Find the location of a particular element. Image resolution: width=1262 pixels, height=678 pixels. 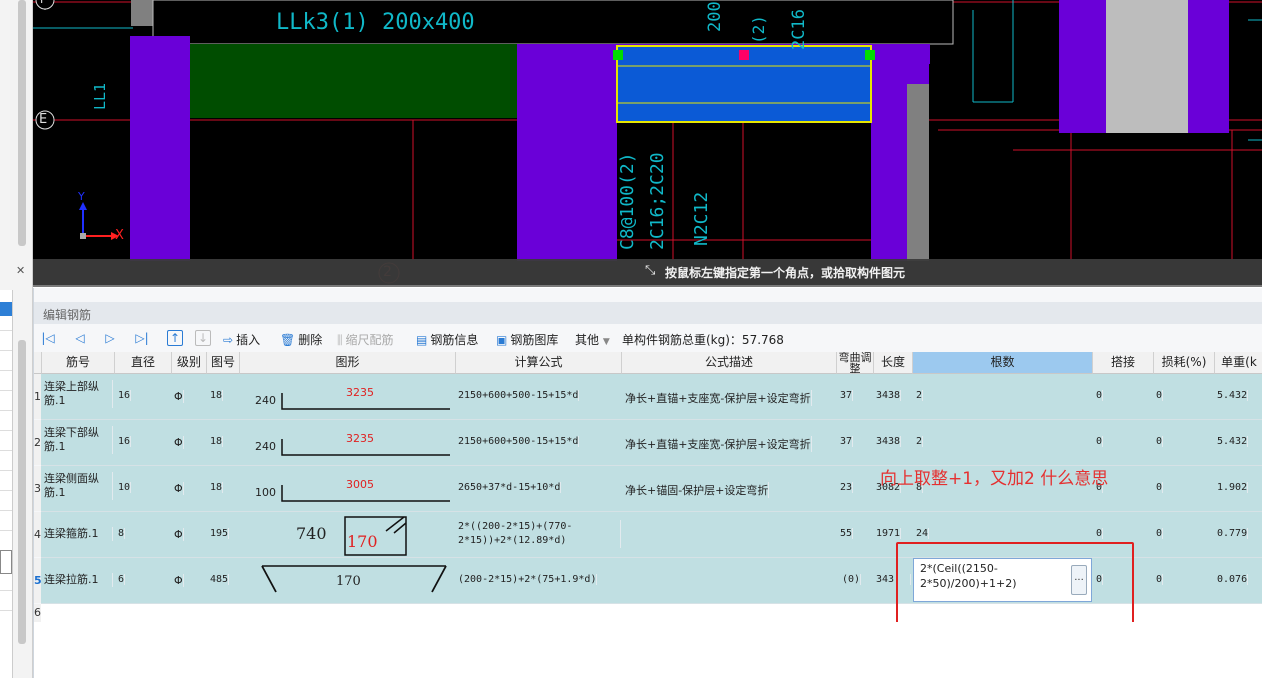

highlight-box is located at coordinates (1015, 587).